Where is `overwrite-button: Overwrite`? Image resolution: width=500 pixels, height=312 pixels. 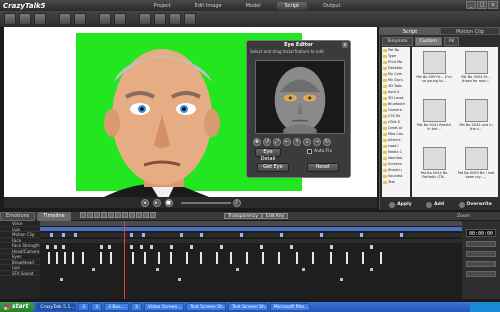
overwrite-button: Overwrite is located at coordinates (475, 204).